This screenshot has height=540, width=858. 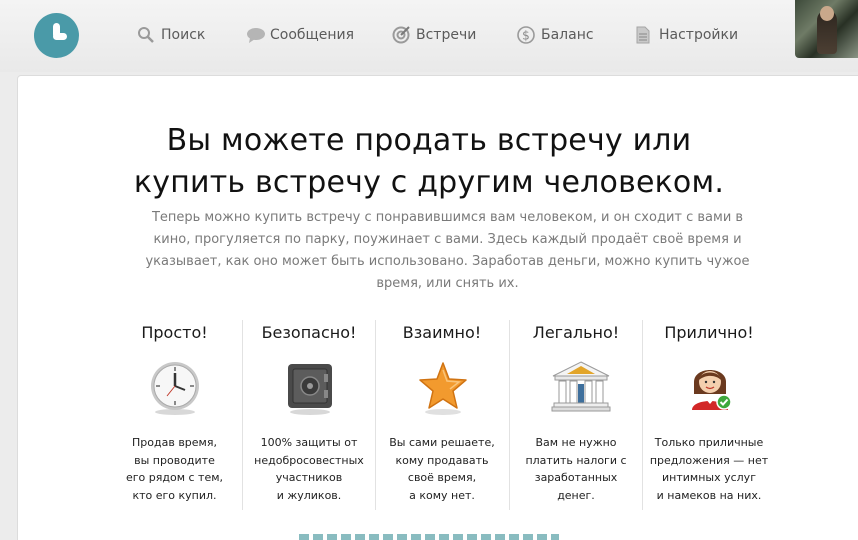 I want to click on nav-item-balance: $ Баланс, so click(x=555, y=35).